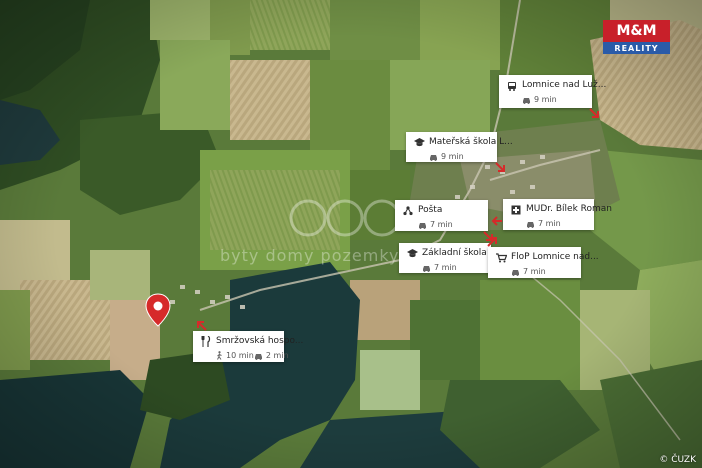 The height and width of the screenshot is (468, 702). What do you see at coordinates (552, 91) in the screenshot?
I see `poi-card-bus: Lomnice nad Luž... 9 min` at bounding box center [552, 91].